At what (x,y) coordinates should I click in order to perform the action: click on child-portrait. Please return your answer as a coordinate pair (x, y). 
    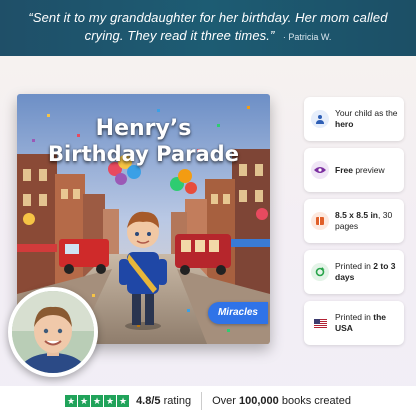
    Looking at the image, I should click on (53, 332).